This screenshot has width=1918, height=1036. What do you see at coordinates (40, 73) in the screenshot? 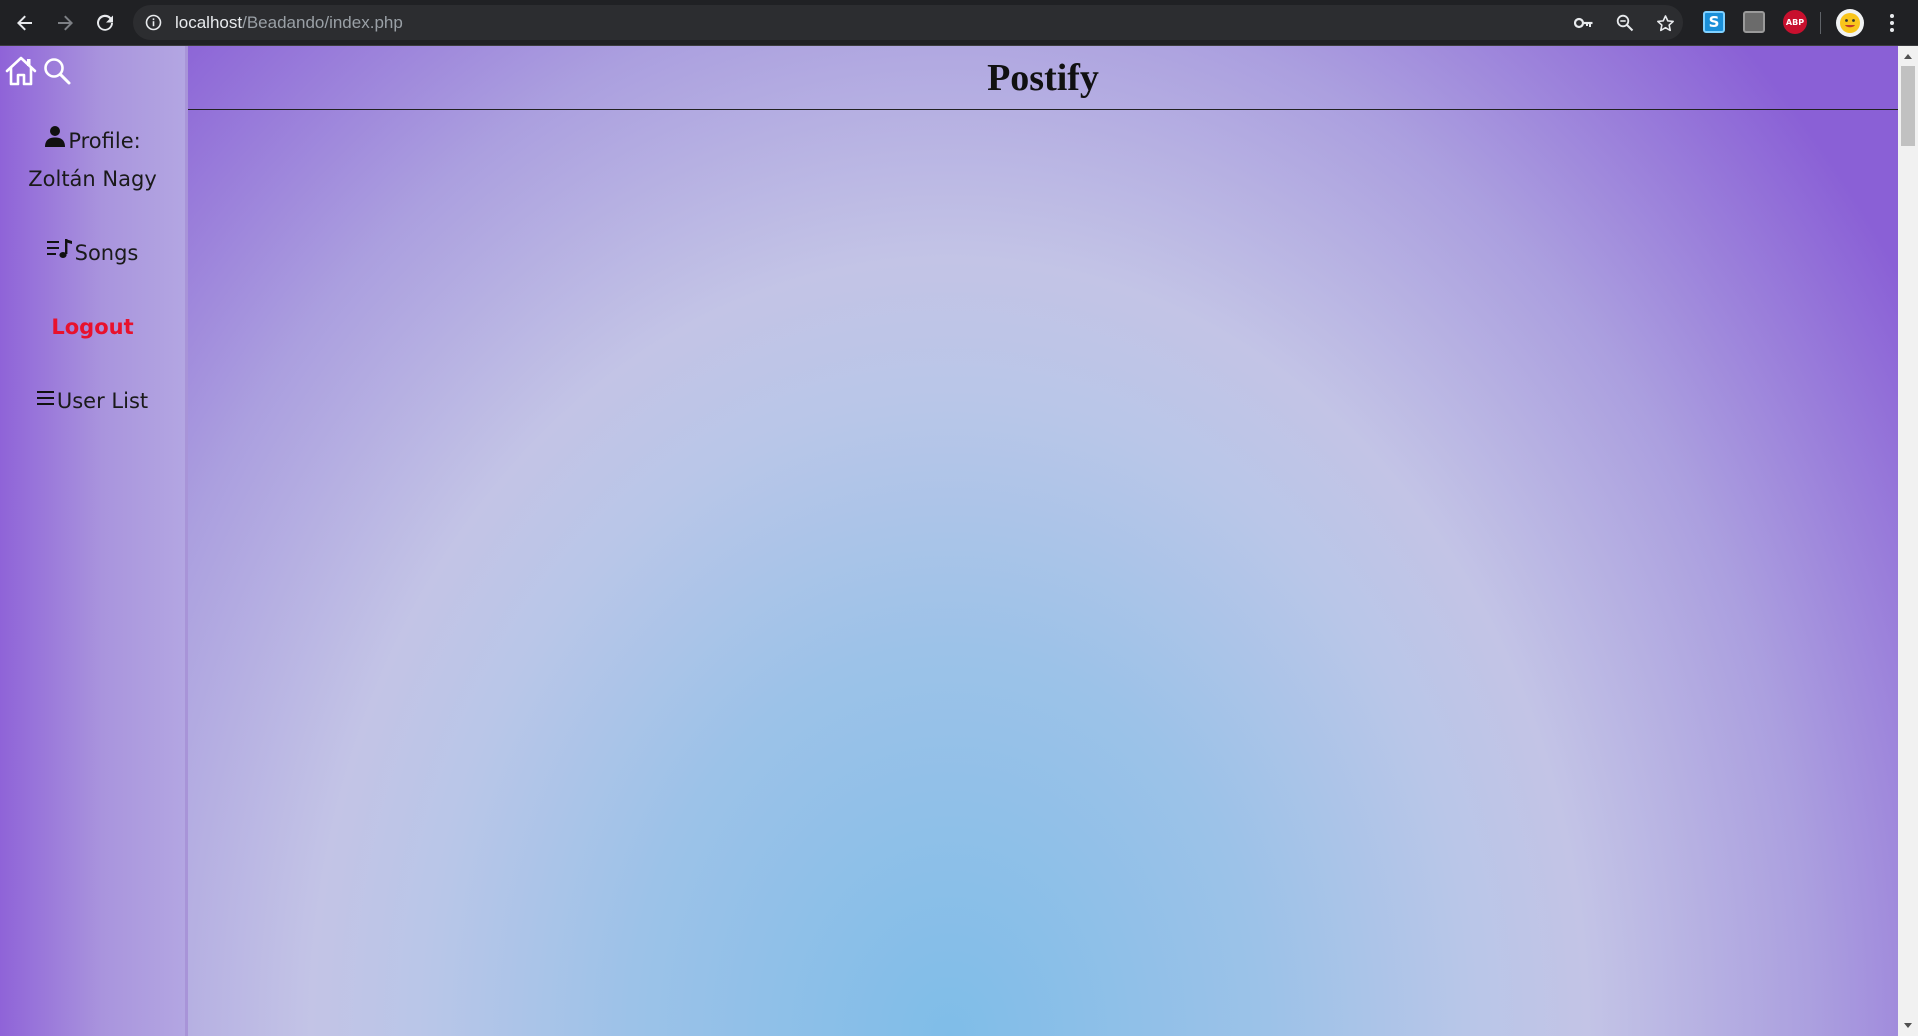
I see `sidebar-top-icons` at bounding box center [40, 73].